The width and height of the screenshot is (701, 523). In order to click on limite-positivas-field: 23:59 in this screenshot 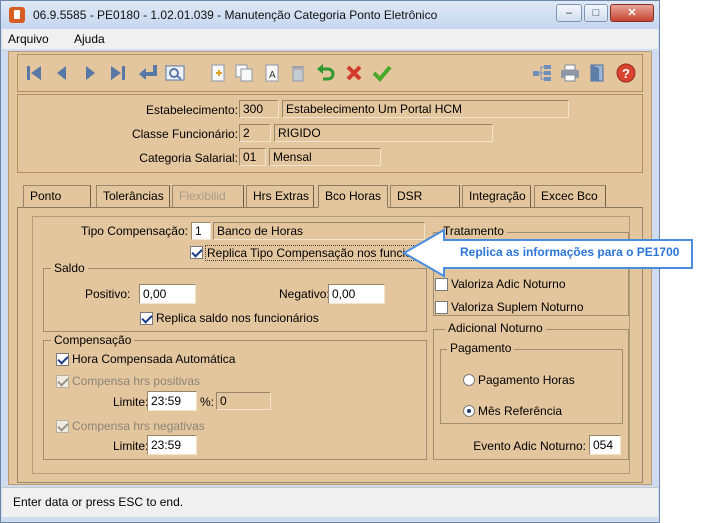, I will do `click(172, 401)`.